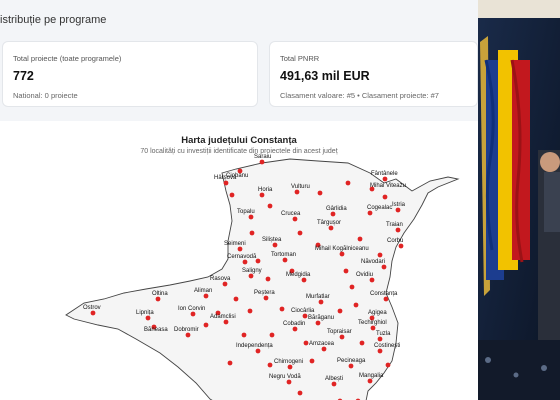 The width and height of the screenshot is (560, 400). What do you see at coordinates (294, 324) in the screenshot?
I see `locality-label: Cobadin` at bounding box center [294, 324].